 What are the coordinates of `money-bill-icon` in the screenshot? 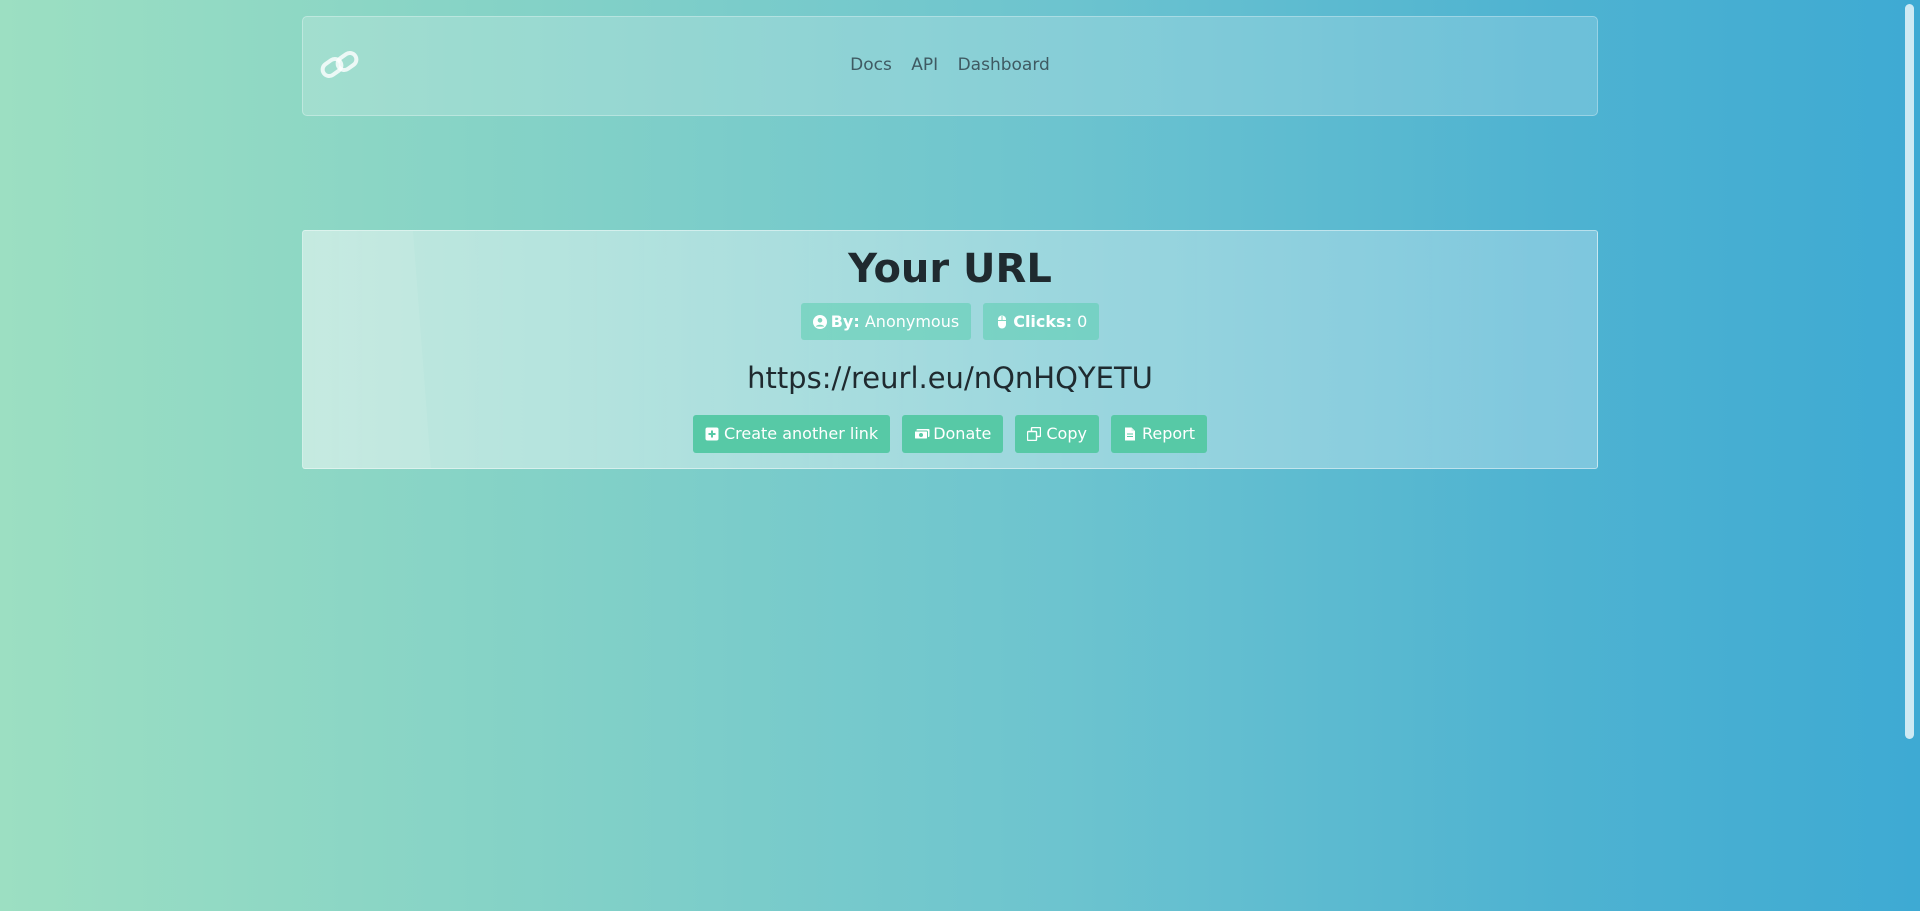 It's located at (922, 428).